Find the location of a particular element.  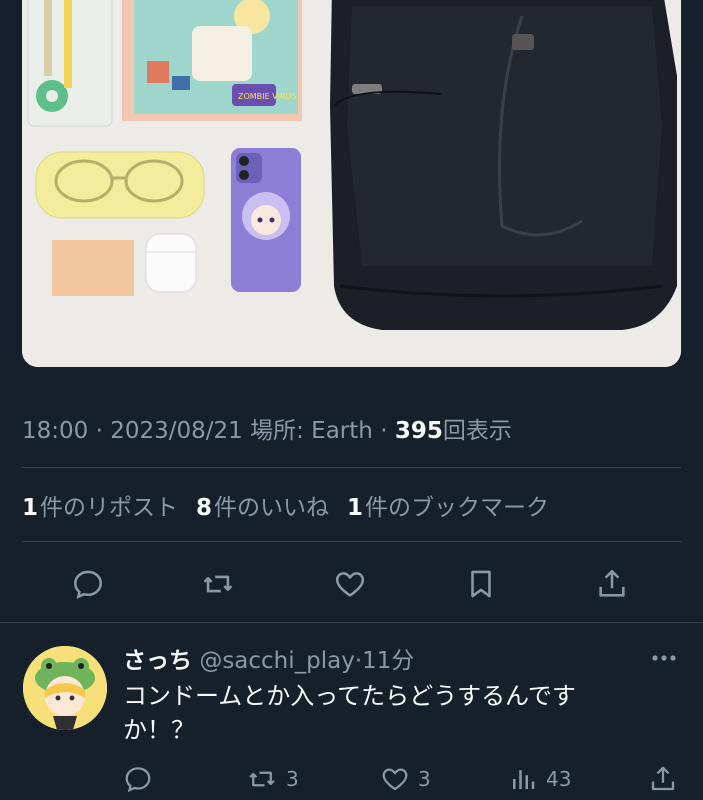

reposts-count: 1 is located at coordinates (30, 508).